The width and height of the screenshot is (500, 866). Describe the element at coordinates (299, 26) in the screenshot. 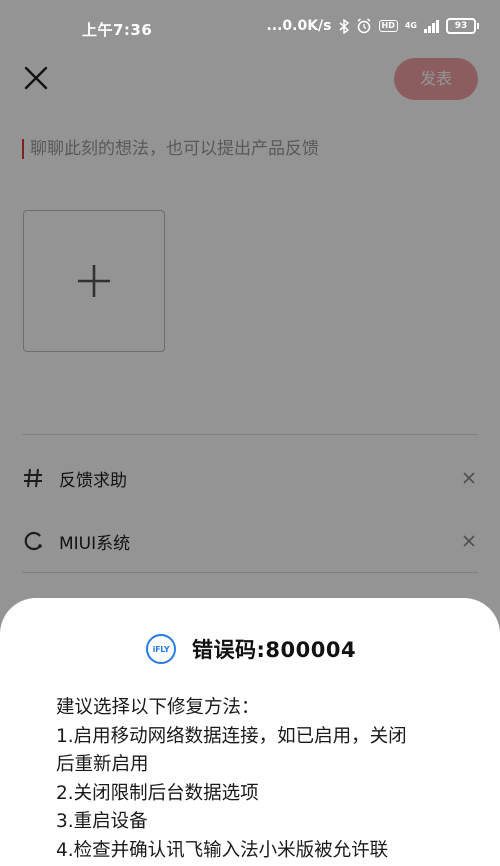

I see `network-speed: ...0.0K/s` at that location.